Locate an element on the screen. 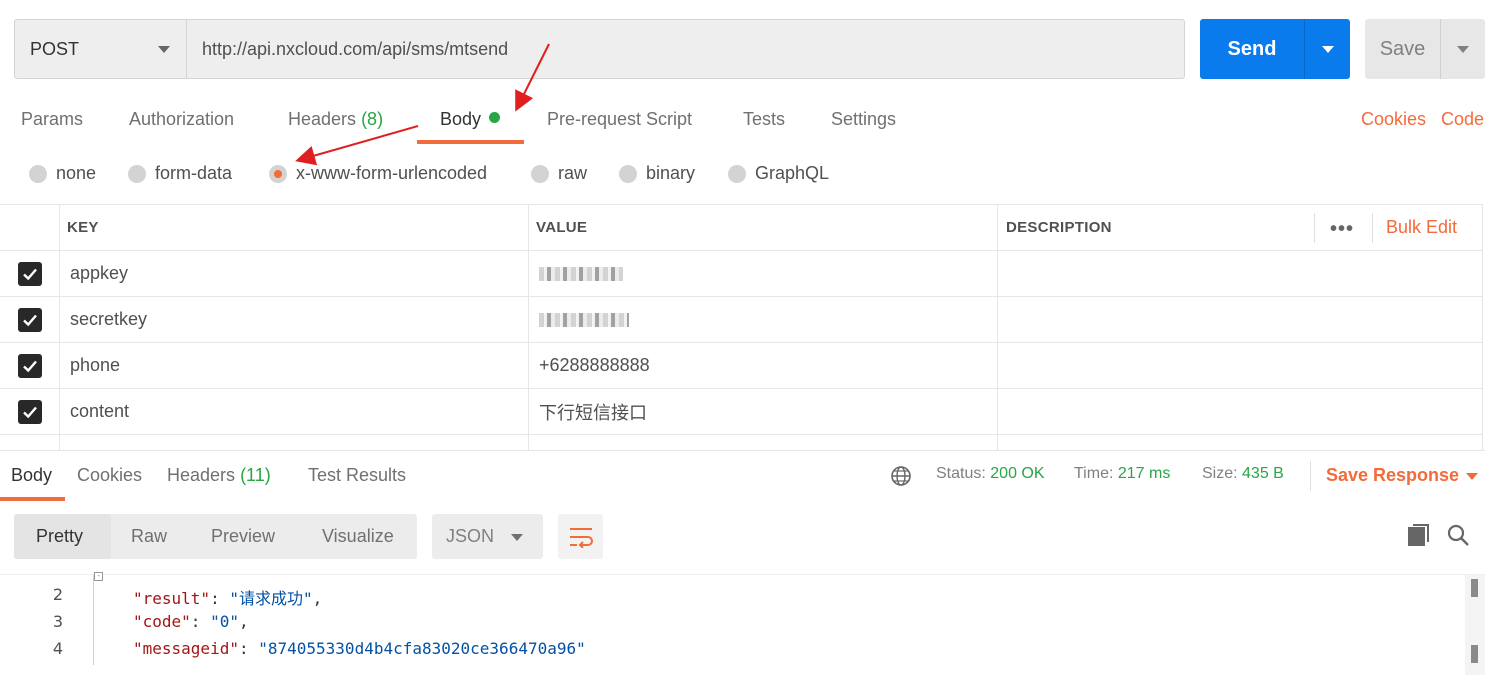 The image size is (1485, 677). send-dropdown is located at coordinates (1327, 49).